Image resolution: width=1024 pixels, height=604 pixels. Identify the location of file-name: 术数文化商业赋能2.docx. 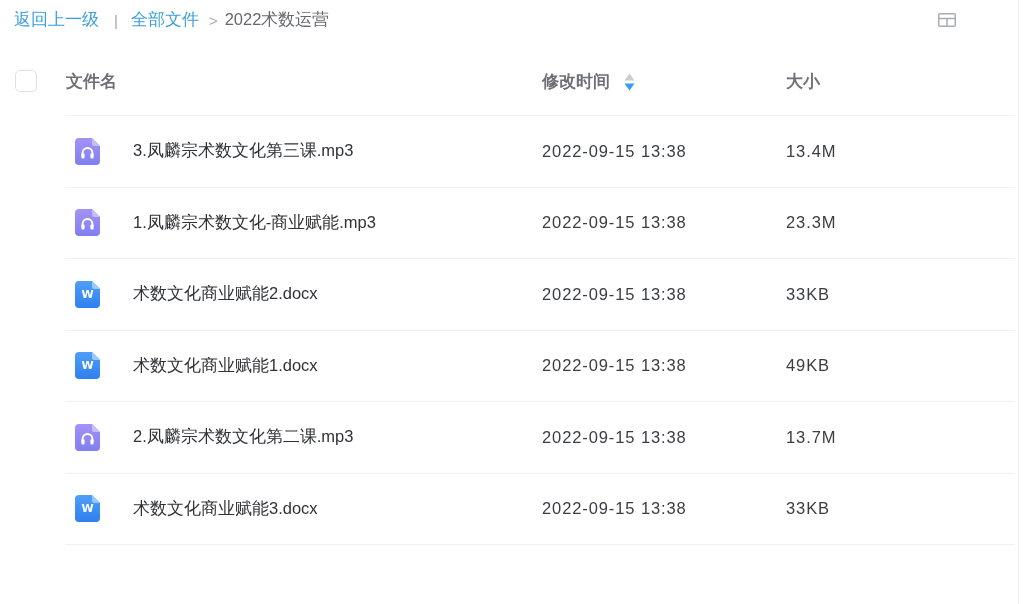
(225, 294).